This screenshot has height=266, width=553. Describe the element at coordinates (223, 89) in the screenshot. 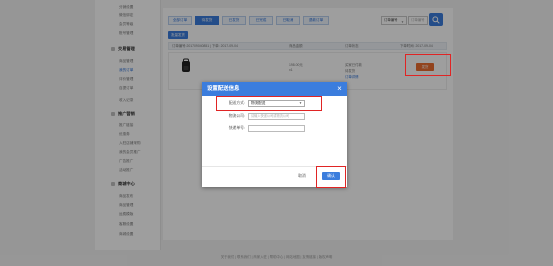

I see `dialog-title: 设置配送信息` at that location.